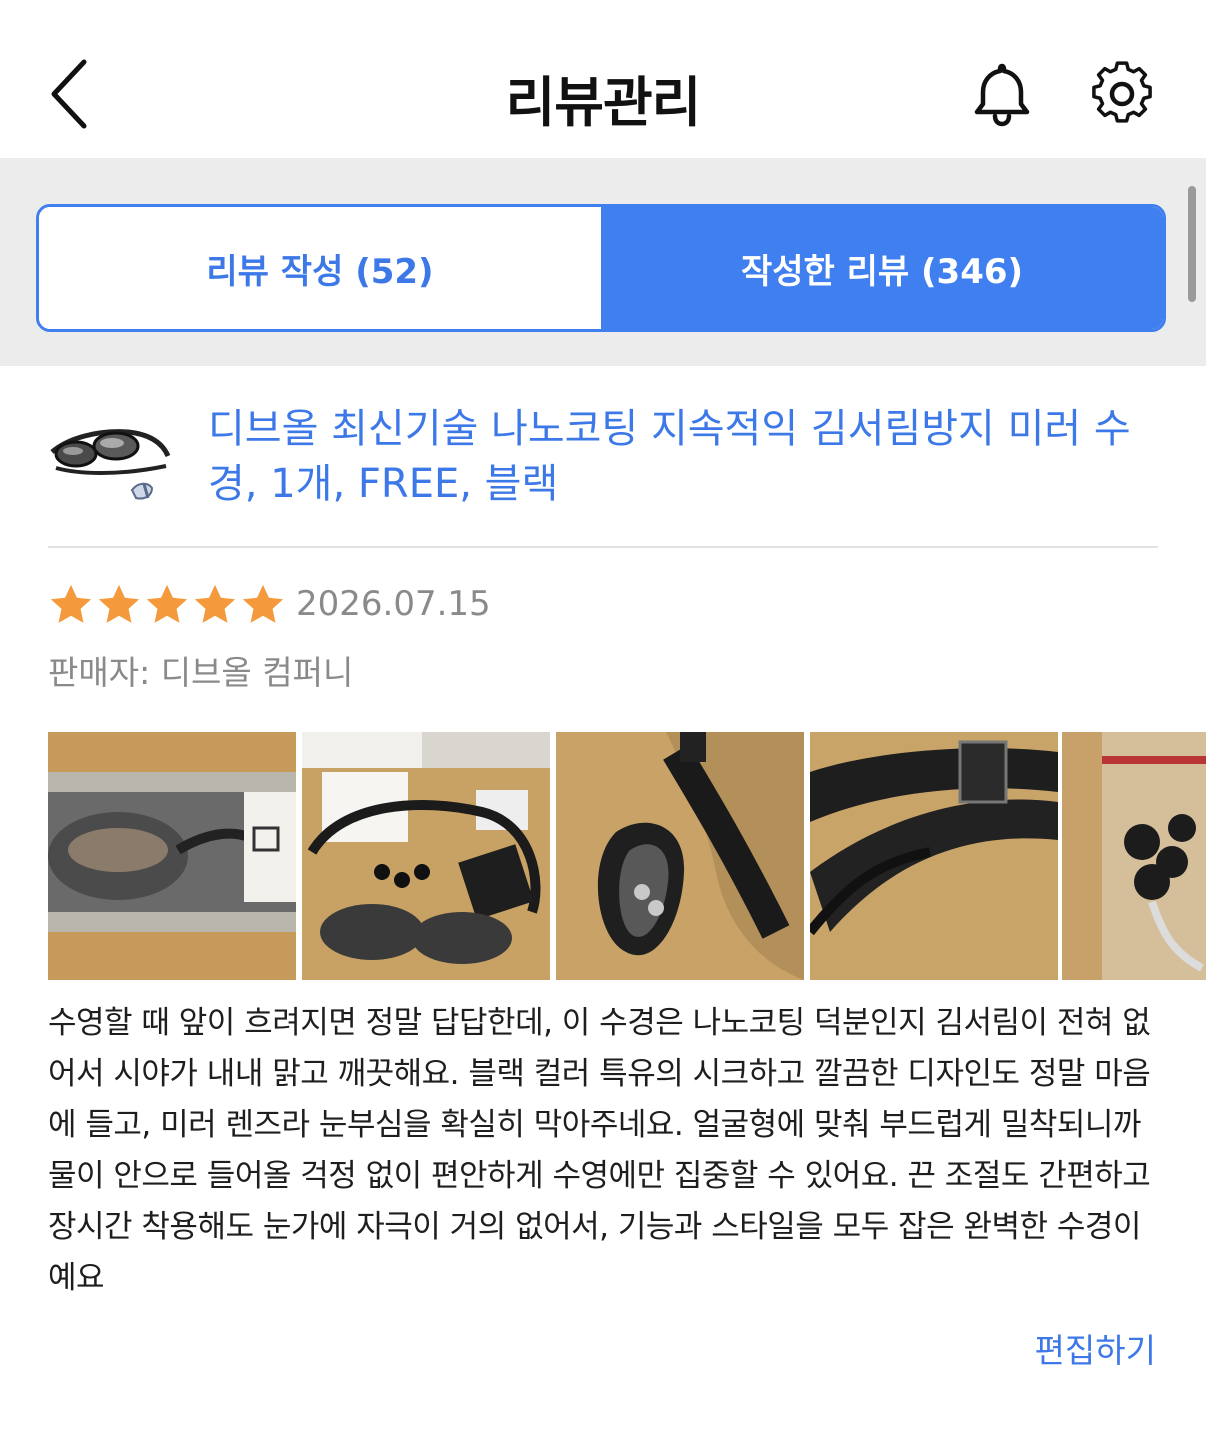 Image resolution: width=1206 pixels, height=1452 pixels. What do you see at coordinates (110, 464) in the screenshot?
I see `goggles-icon` at bounding box center [110, 464].